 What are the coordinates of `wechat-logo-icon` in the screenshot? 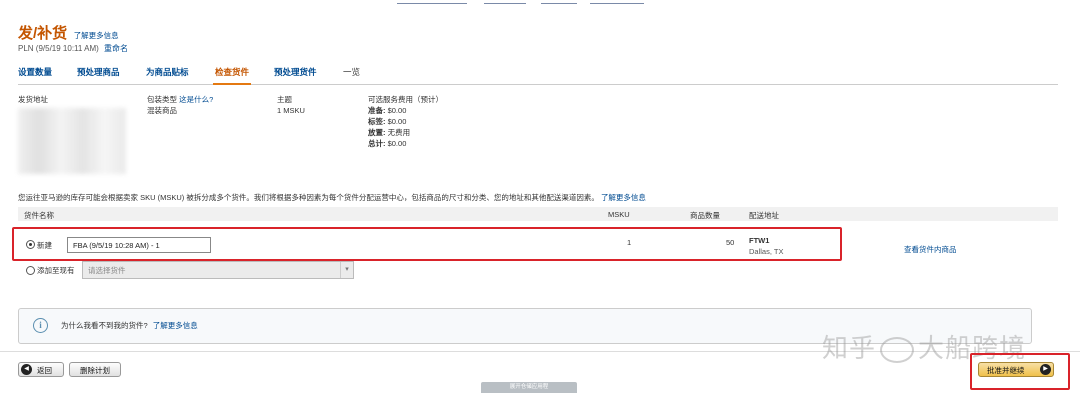 It's located at (897, 350).